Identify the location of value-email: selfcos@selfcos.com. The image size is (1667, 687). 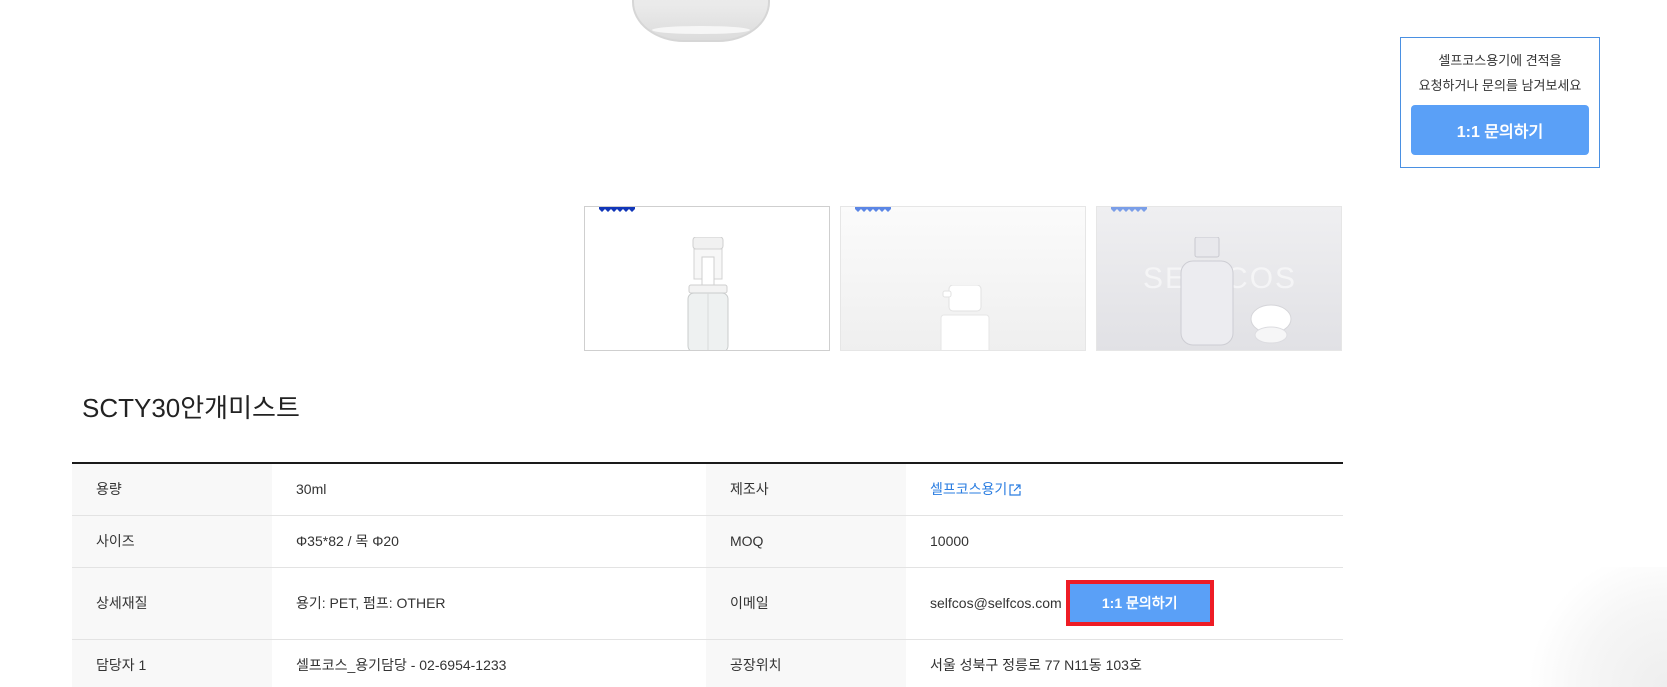
(996, 603).